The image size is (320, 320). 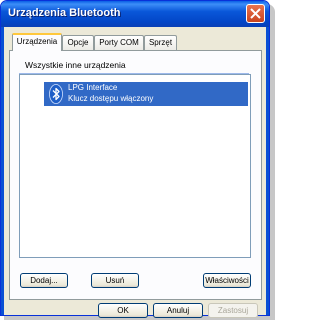 What do you see at coordinates (233, 310) in the screenshot?
I see `apply-button: Zastosuj` at bounding box center [233, 310].